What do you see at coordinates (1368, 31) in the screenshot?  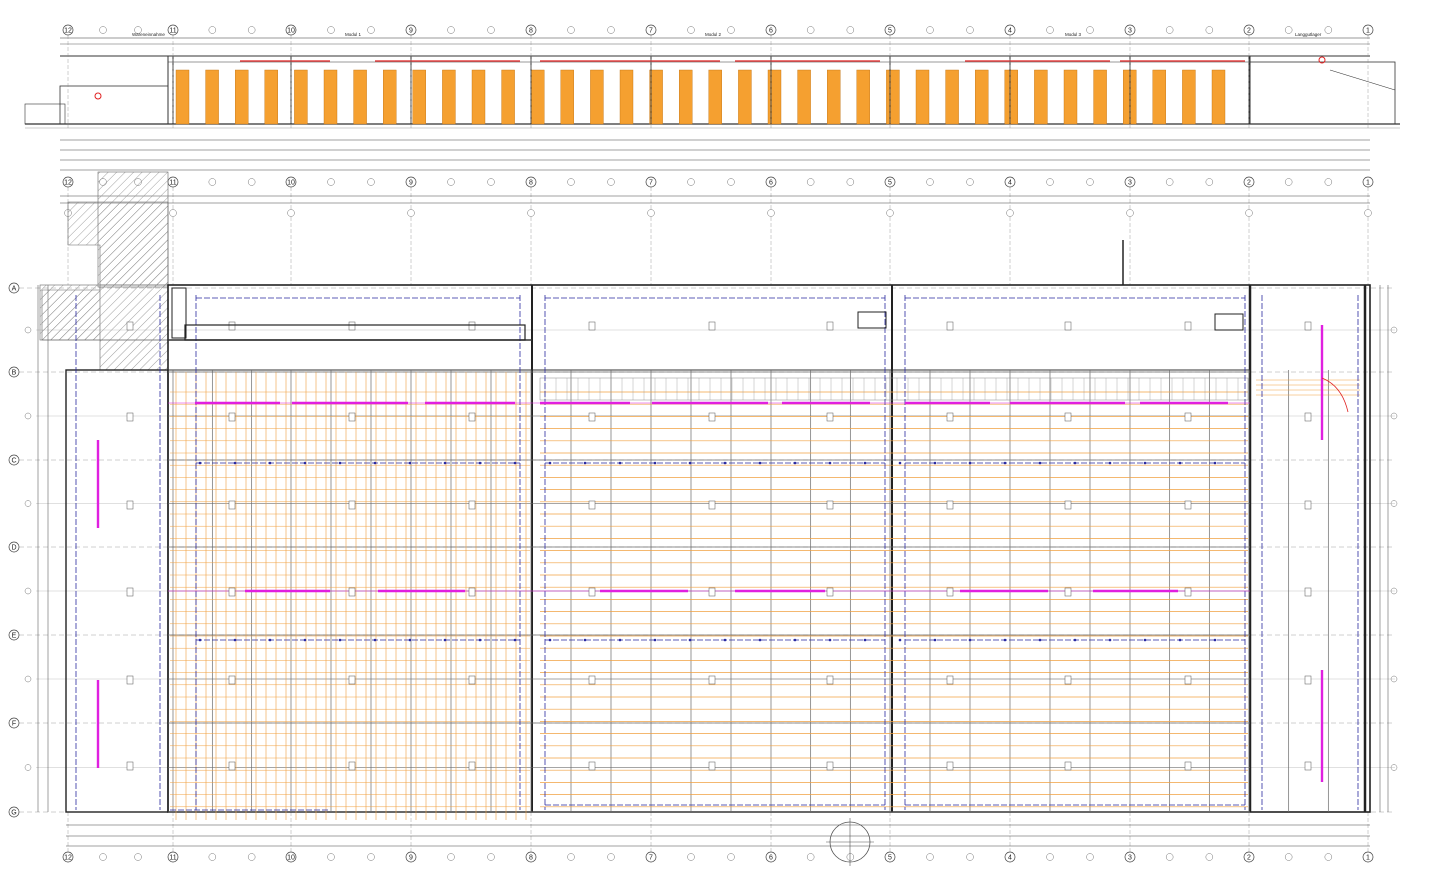 I see `axis-label-top: 1` at bounding box center [1368, 31].